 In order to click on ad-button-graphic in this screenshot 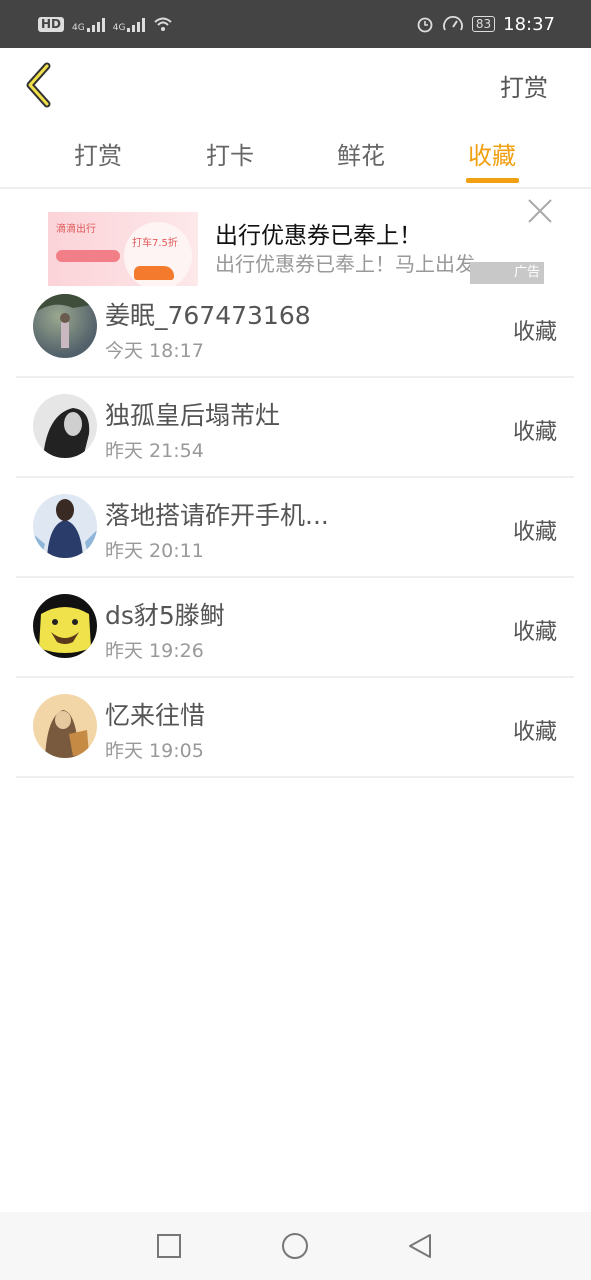, I will do `click(88, 256)`.